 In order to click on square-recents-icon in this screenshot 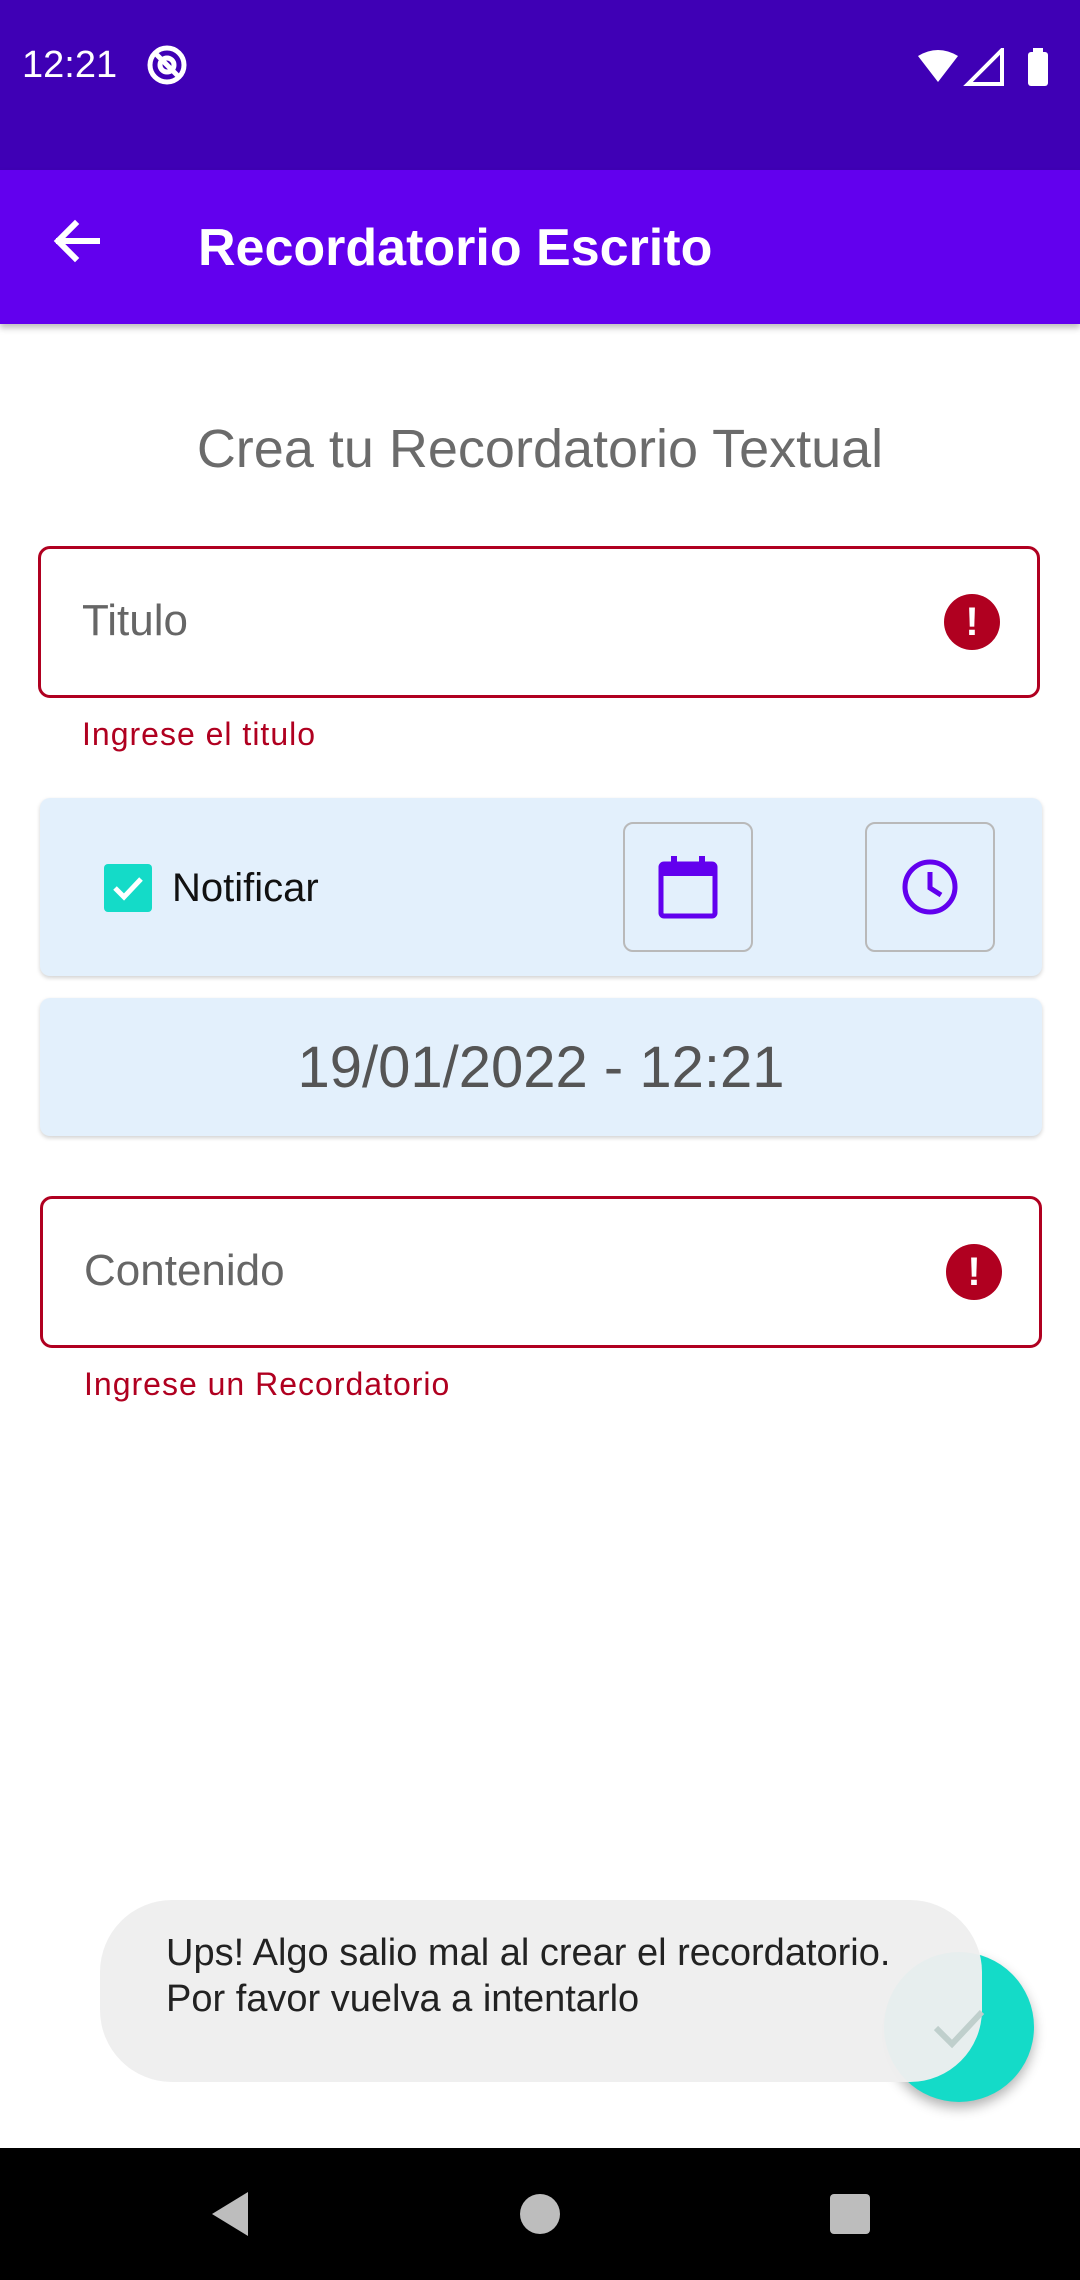, I will do `click(850, 2214)`.